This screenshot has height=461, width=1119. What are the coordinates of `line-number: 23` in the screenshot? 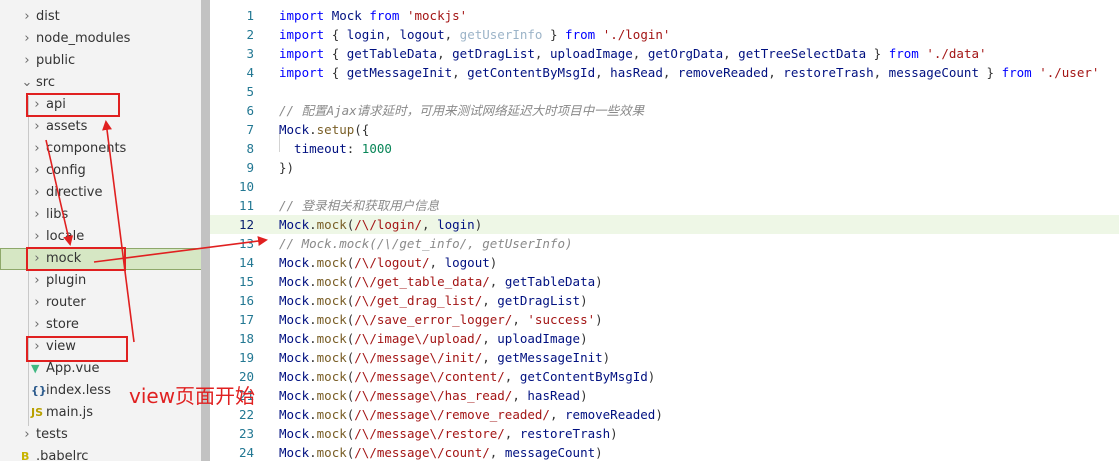 It's located at (246, 433).